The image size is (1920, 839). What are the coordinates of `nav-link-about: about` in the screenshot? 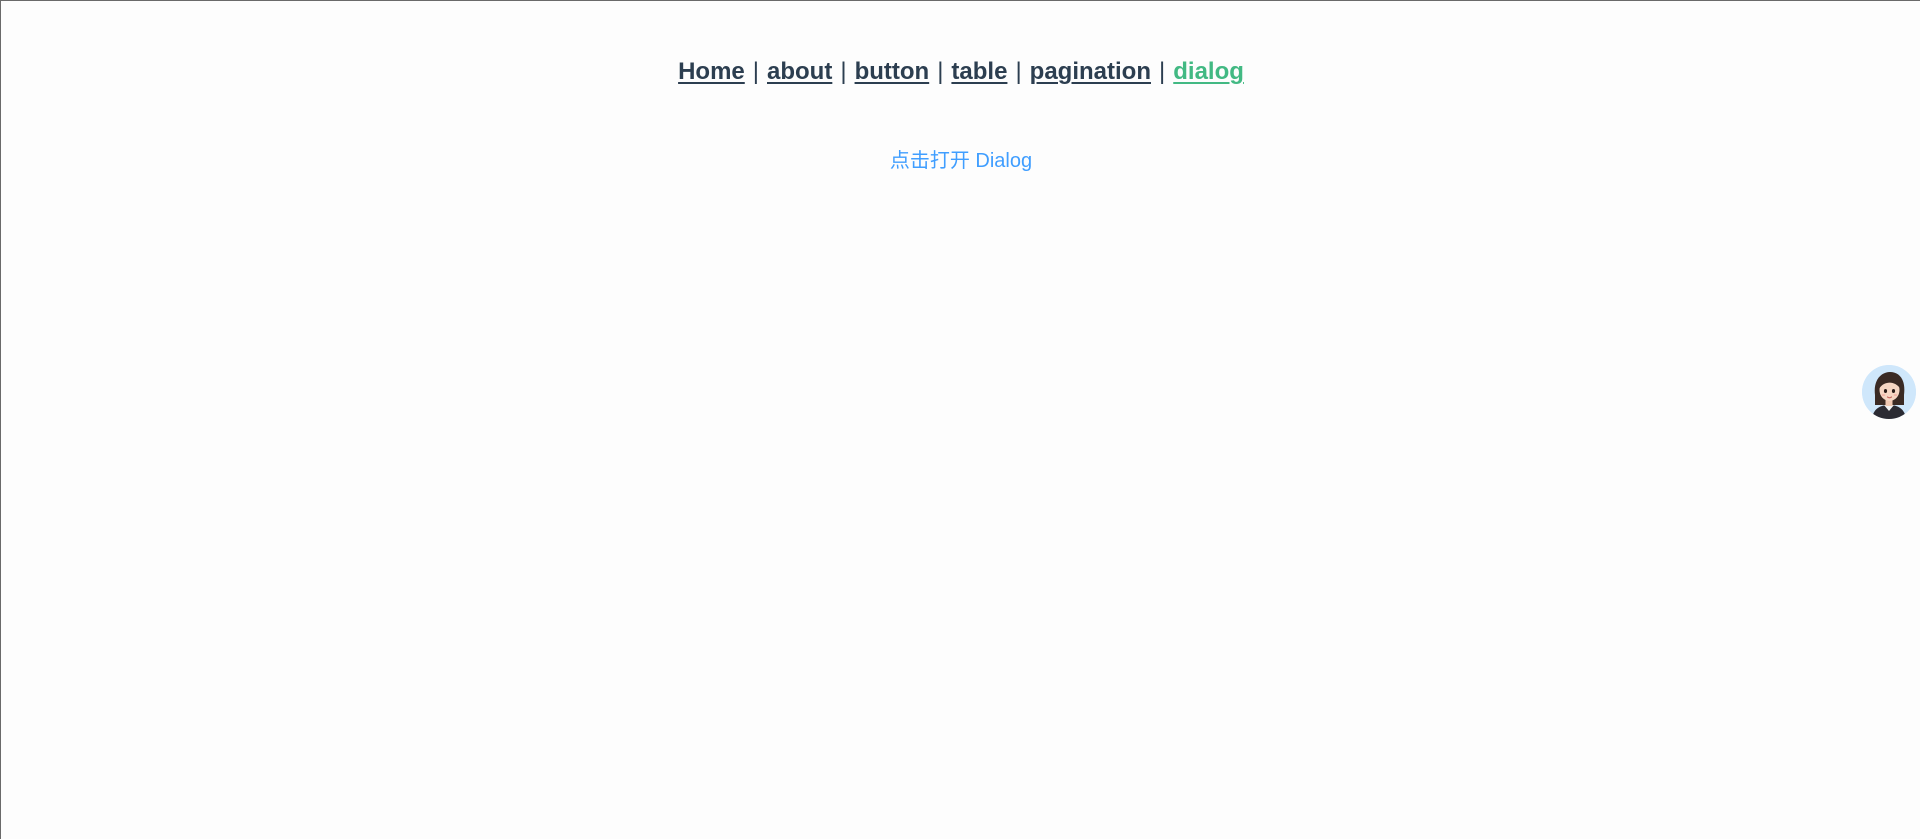 It's located at (799, 71).